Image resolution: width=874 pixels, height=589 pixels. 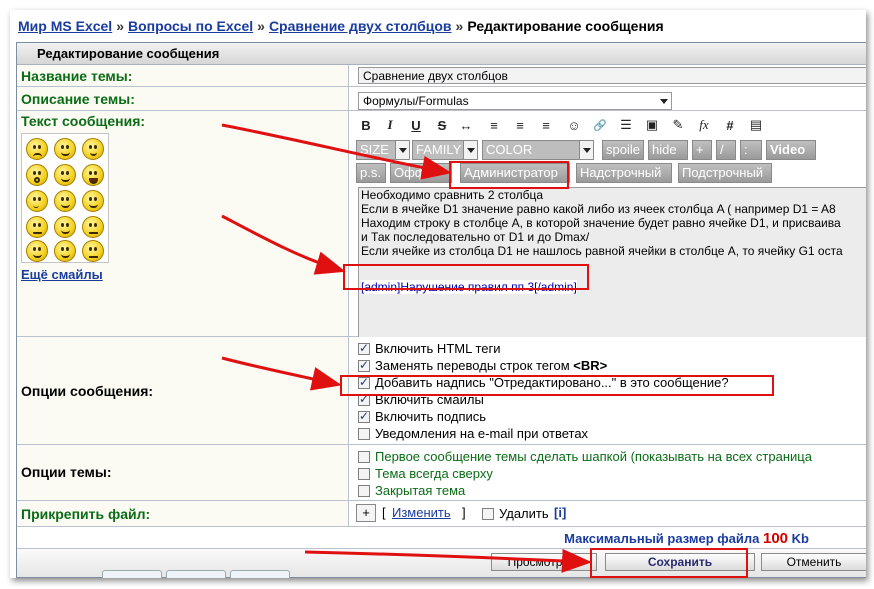 What do you see at coordinates (624, 173) in the screenshot?
I see `superscript-button: Надстрочный` at bounding box center [624, 173].